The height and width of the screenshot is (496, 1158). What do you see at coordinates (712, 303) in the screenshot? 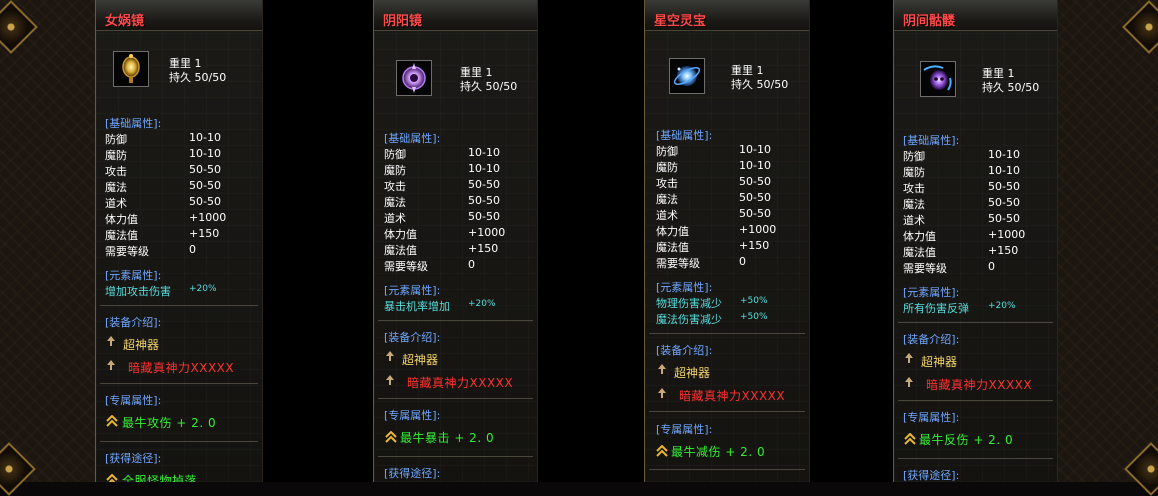
I see `element-stat-row: 物理伤害减少 +50%` at bounding box center [712, 303].